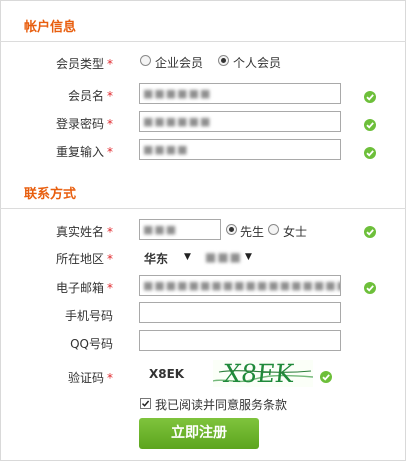 The width and height of the screenshot is (406, 461). I want to click on city-select: ■■■, so click(223, 257).